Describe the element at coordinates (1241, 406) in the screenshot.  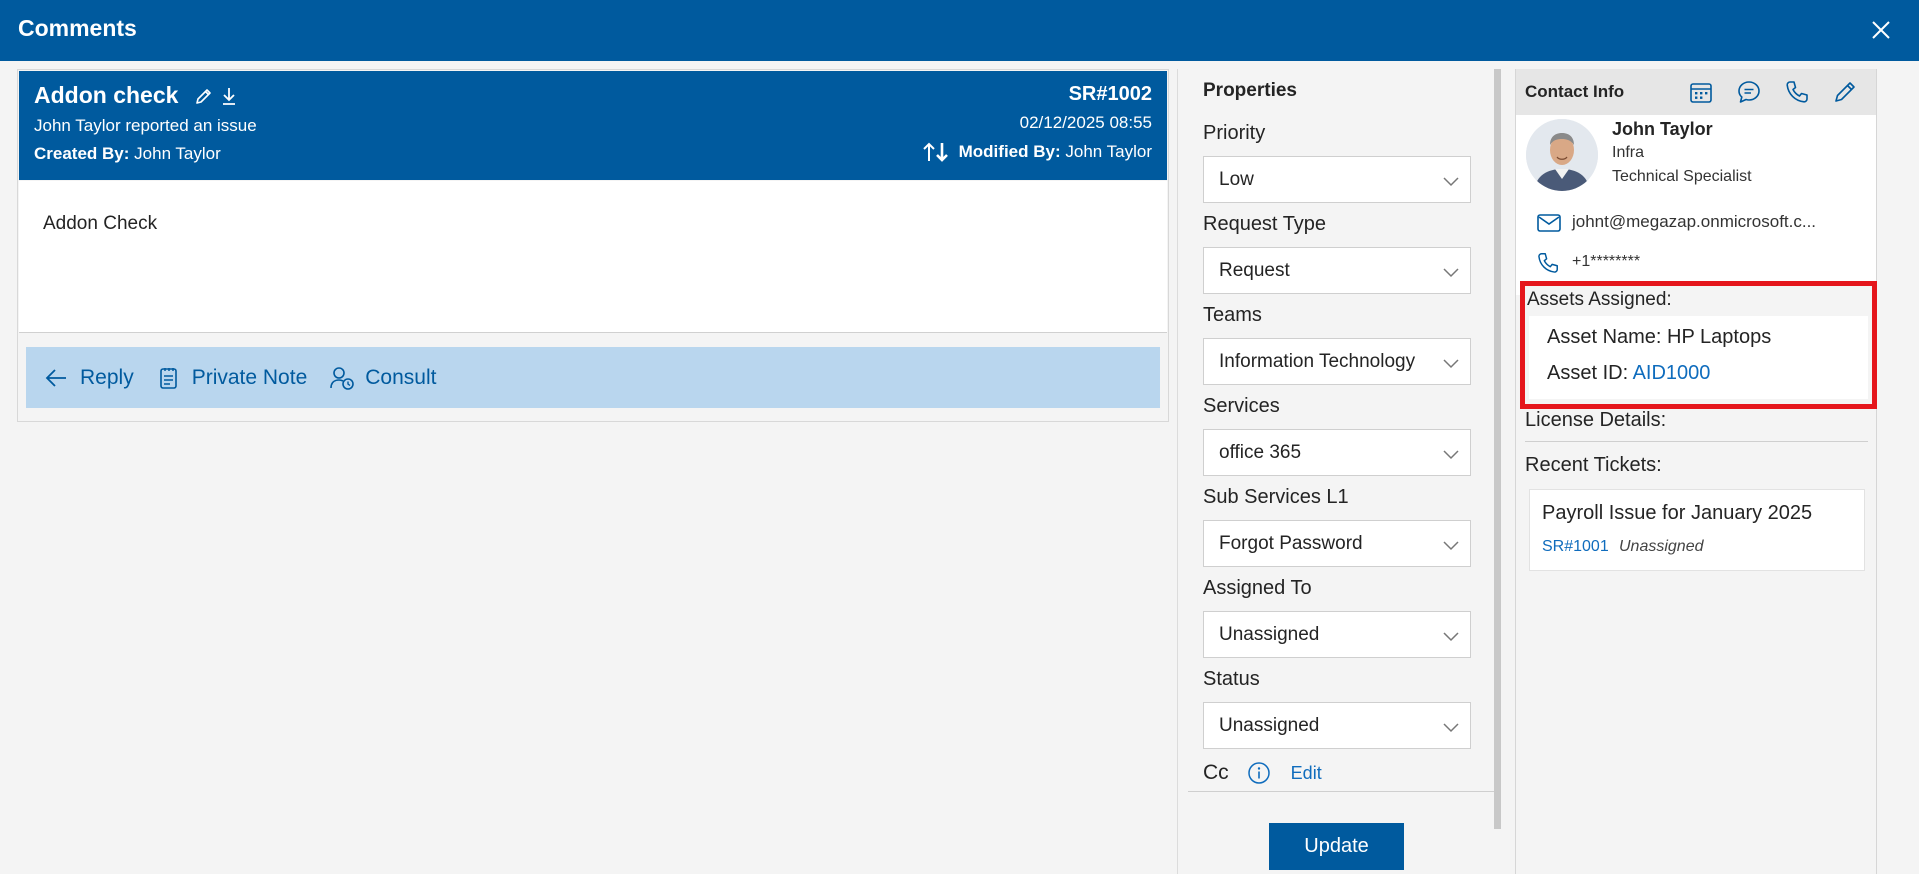
I see `services-label: Services` at that location.